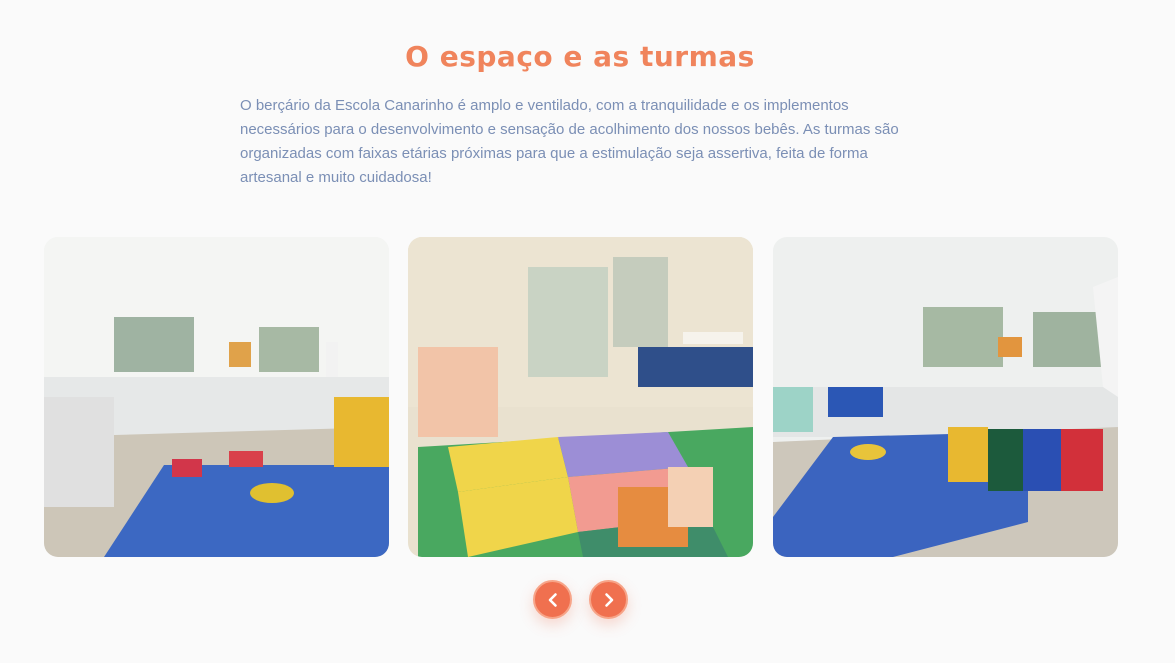 The image size is (1175, 663). What do you see at coordinates (580, 56) in the screenshot?
I see `section-title: O espaço e as turmas` at bounding box center [580, 56].